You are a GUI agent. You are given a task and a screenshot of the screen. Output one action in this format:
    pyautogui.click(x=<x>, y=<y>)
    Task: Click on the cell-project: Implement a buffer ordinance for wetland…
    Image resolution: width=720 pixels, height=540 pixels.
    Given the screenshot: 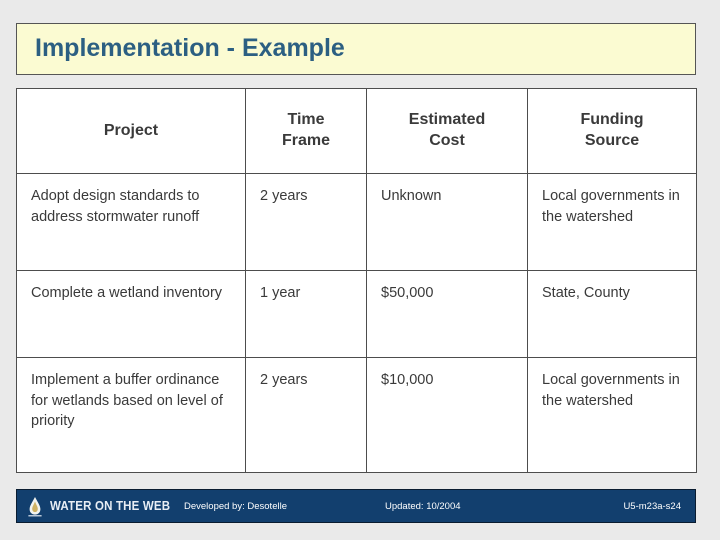 What is the action you would take?
    pyautogui.click(x=131, y=415)
    